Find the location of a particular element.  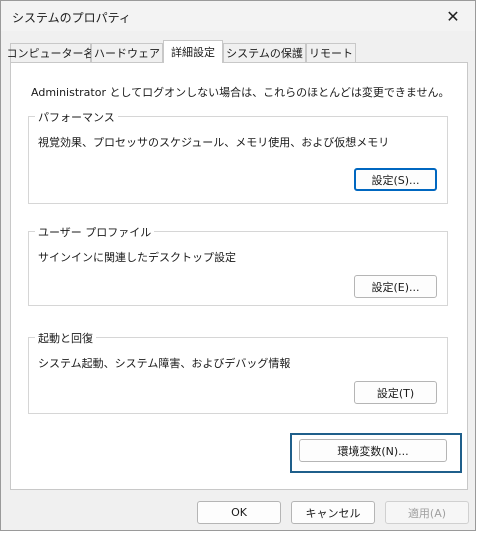

tab-label: リモート is located at coordinates (331, 53).